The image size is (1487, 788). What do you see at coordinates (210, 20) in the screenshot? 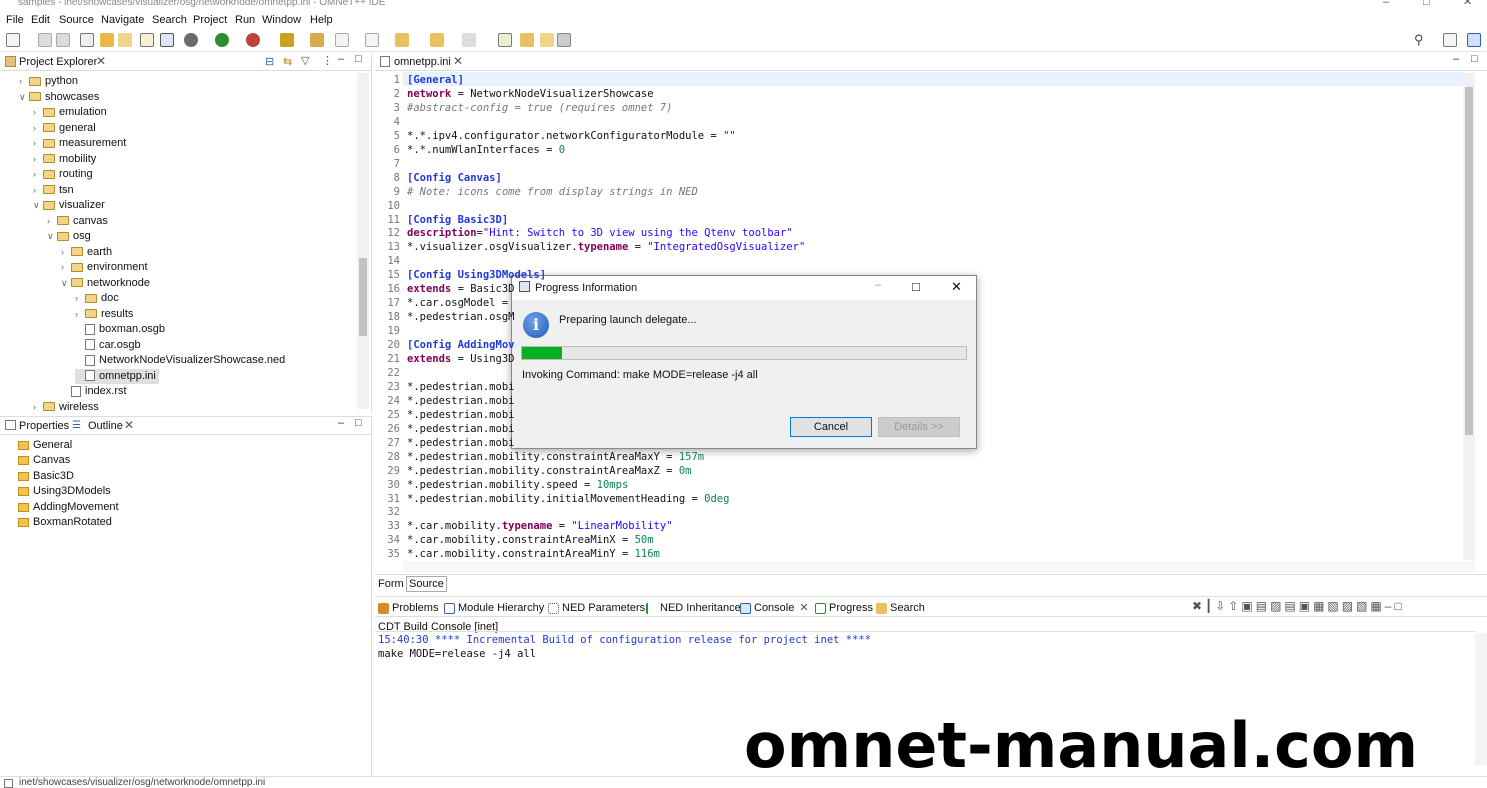
I see `menu-project: Project` at bounding box center [210, 20].